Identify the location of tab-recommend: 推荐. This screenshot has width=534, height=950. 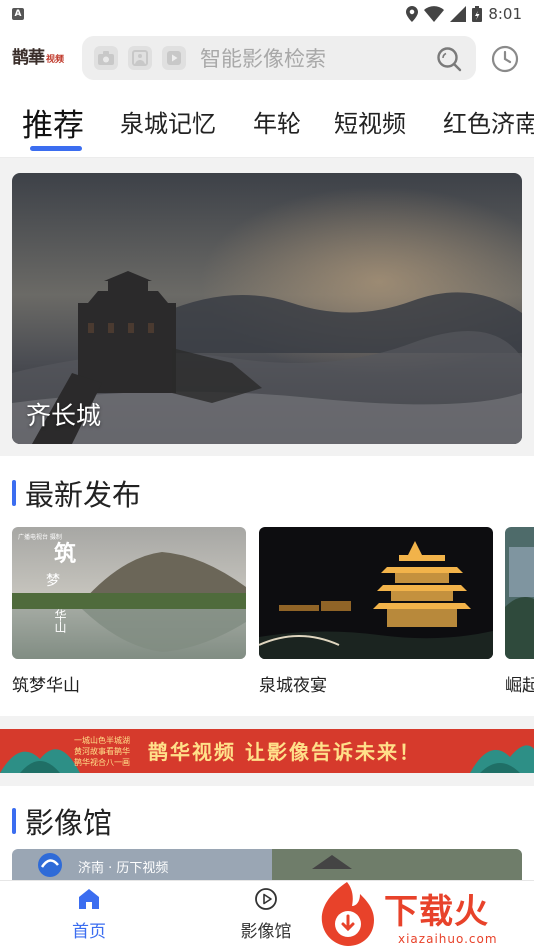
(53, 122).